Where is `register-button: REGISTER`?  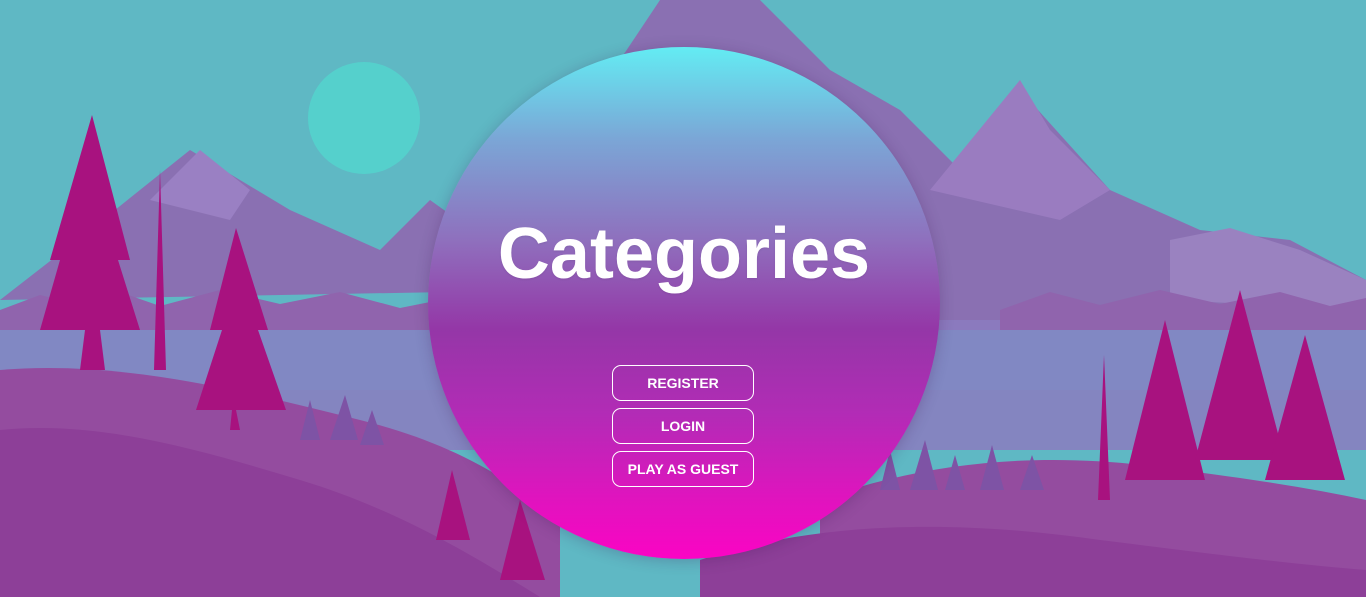
register-button: REGISTER is located at coordinates (683, 383).